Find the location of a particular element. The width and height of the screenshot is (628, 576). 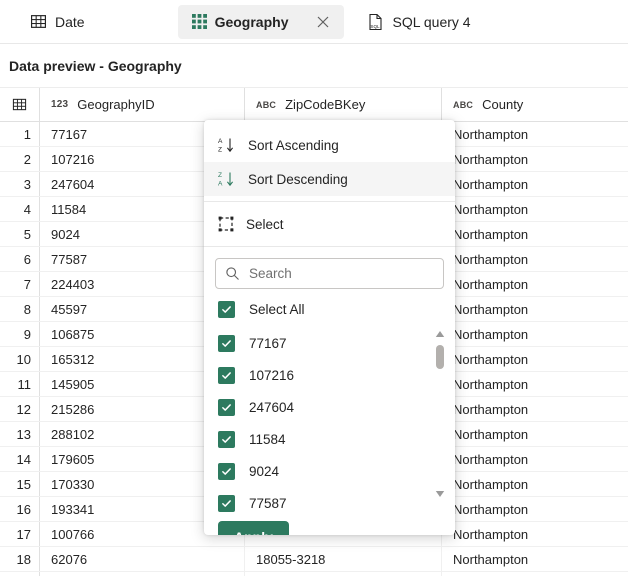

table-row: 18 62076 18055-3218 Northampton is located at coordinates (314, 559).